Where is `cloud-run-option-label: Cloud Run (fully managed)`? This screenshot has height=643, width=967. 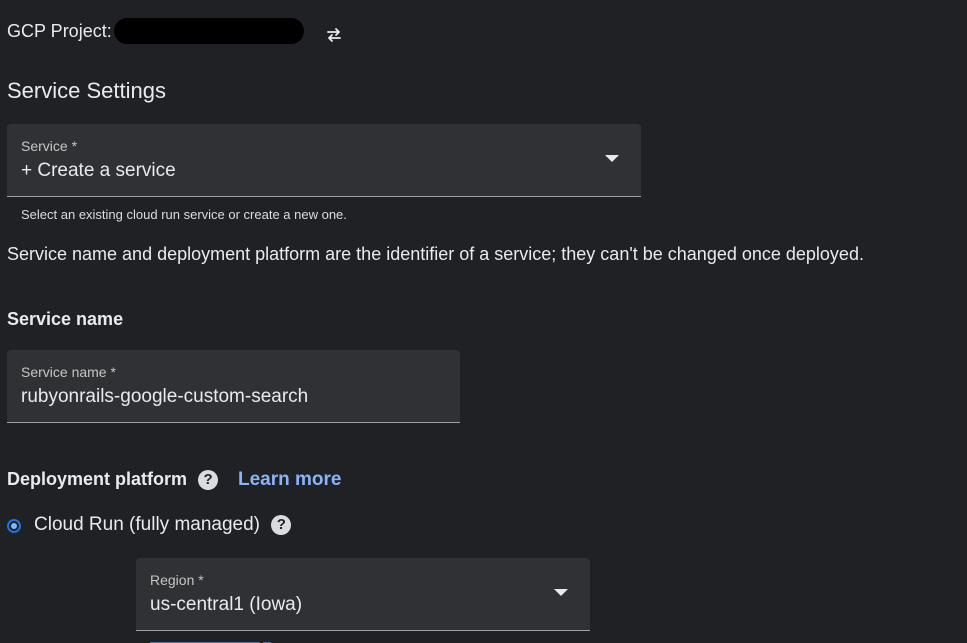
cloud-run-option-label: Cloud Run (fully managed) is located at coordinates (147, 524).